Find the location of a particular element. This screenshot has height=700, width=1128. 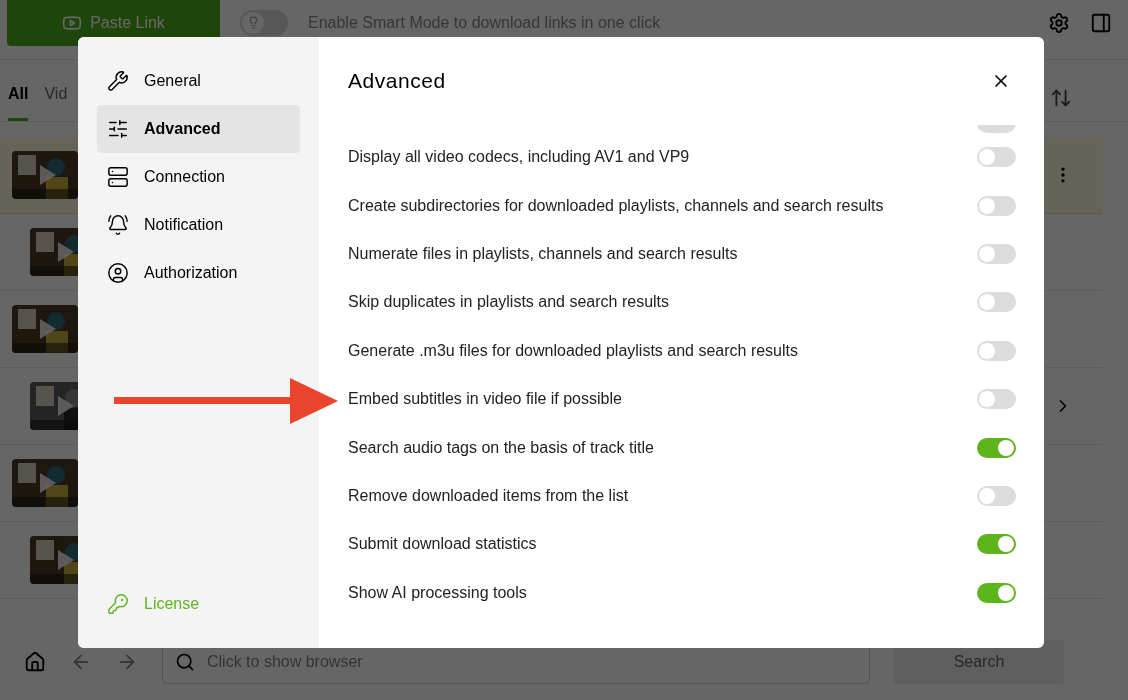

option-label: Search audio tags on the basis of track title is located at coordinates (501, 447).